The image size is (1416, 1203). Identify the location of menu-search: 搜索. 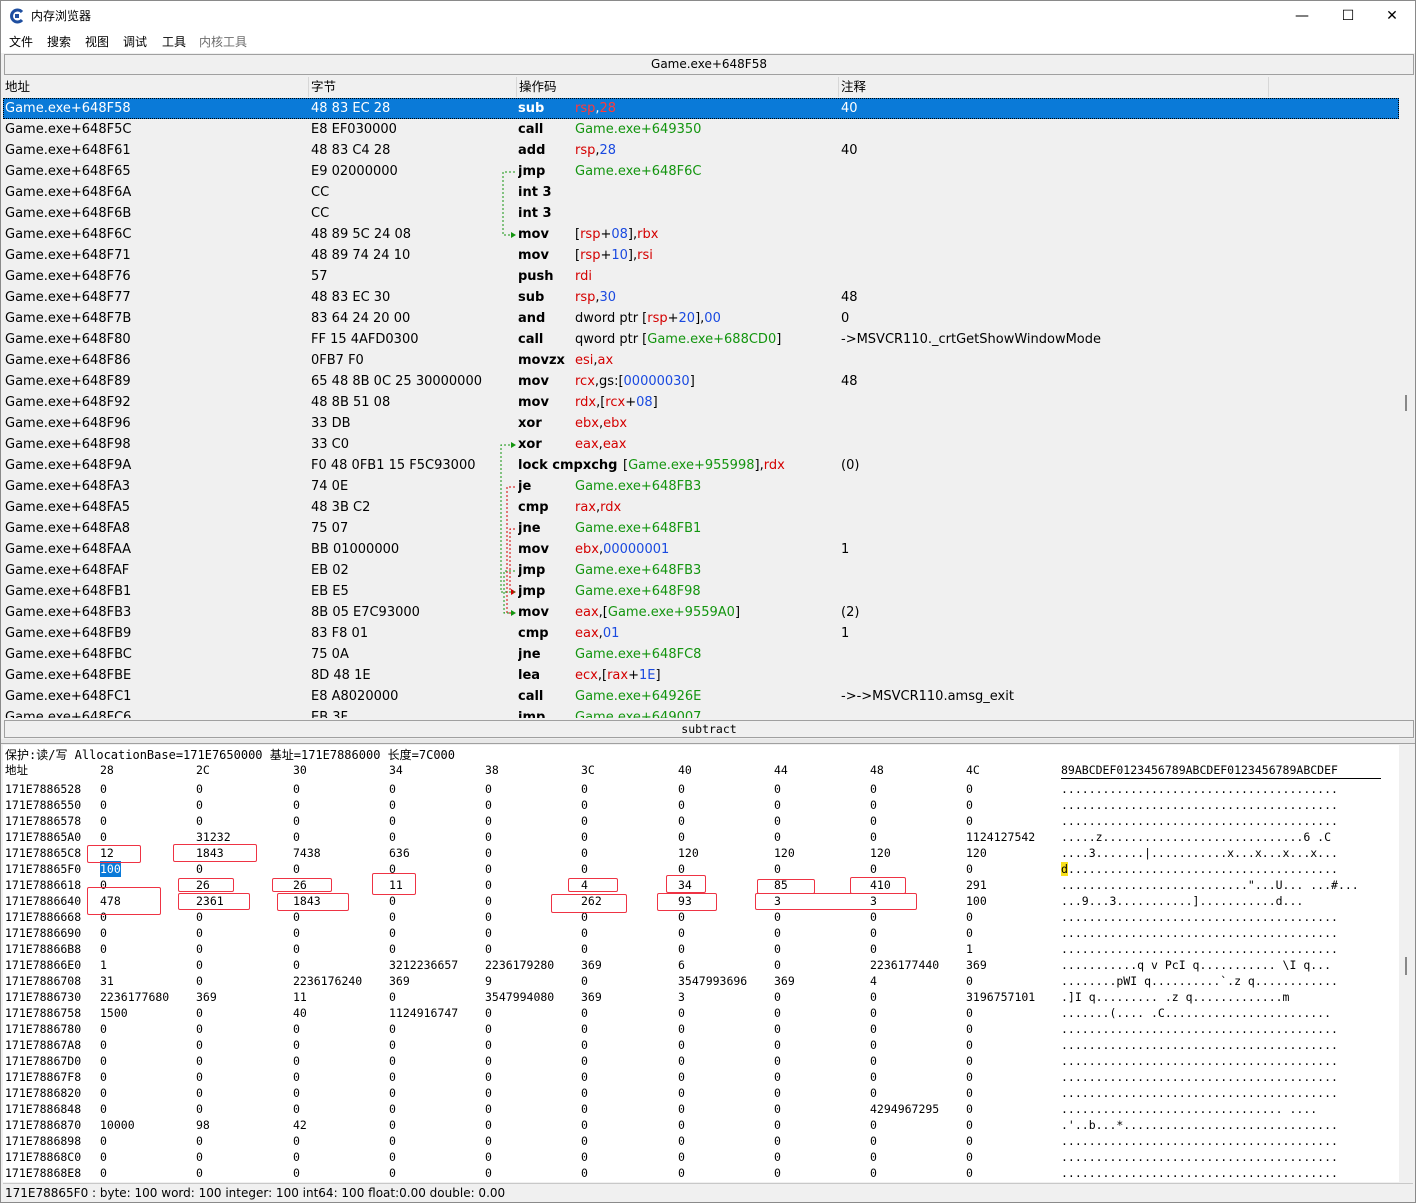
(59, 42).